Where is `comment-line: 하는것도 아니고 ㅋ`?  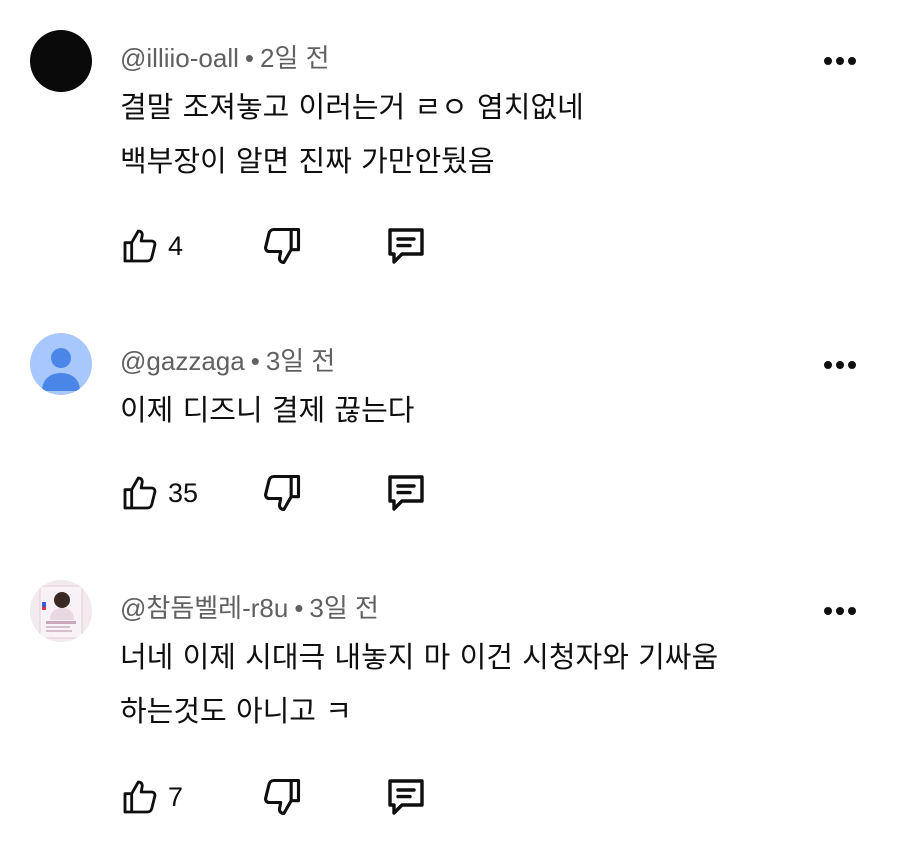
comment-line: 하는것도 아니고 ㅋ is located at coordinates (236, 711).